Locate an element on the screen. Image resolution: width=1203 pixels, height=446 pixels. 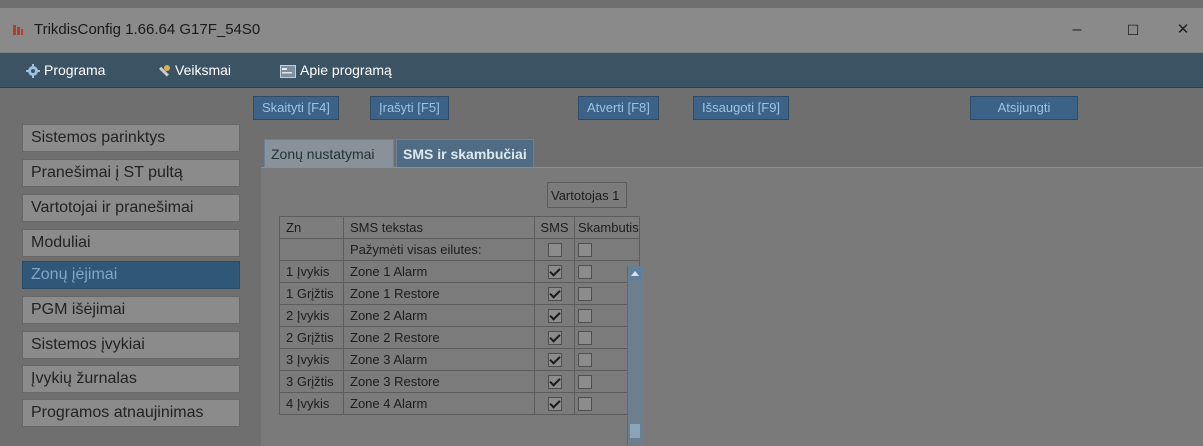
sms-text-cell: Zone 4 Alarm is located at coordinates (439, 403).